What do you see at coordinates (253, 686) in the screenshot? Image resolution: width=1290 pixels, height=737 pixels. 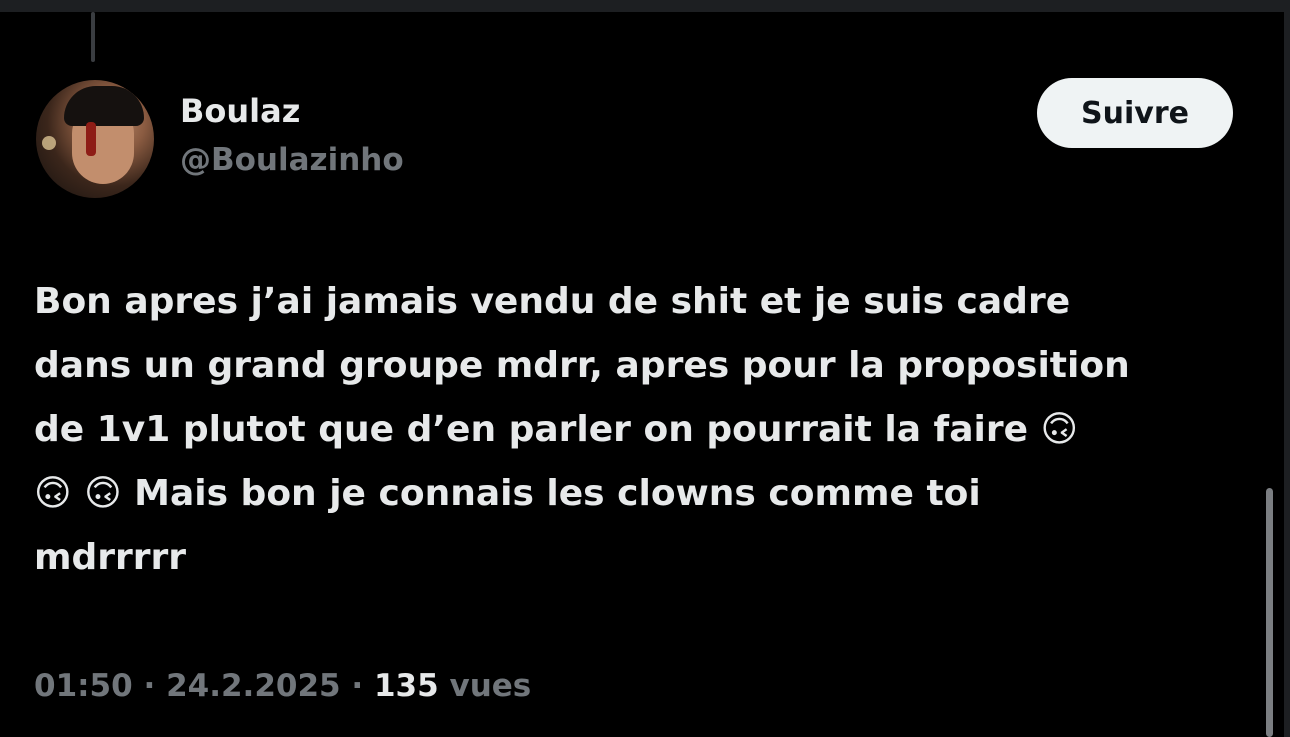 I see `tweet-date: 24.2.2025` at bounding box center [253, 686].